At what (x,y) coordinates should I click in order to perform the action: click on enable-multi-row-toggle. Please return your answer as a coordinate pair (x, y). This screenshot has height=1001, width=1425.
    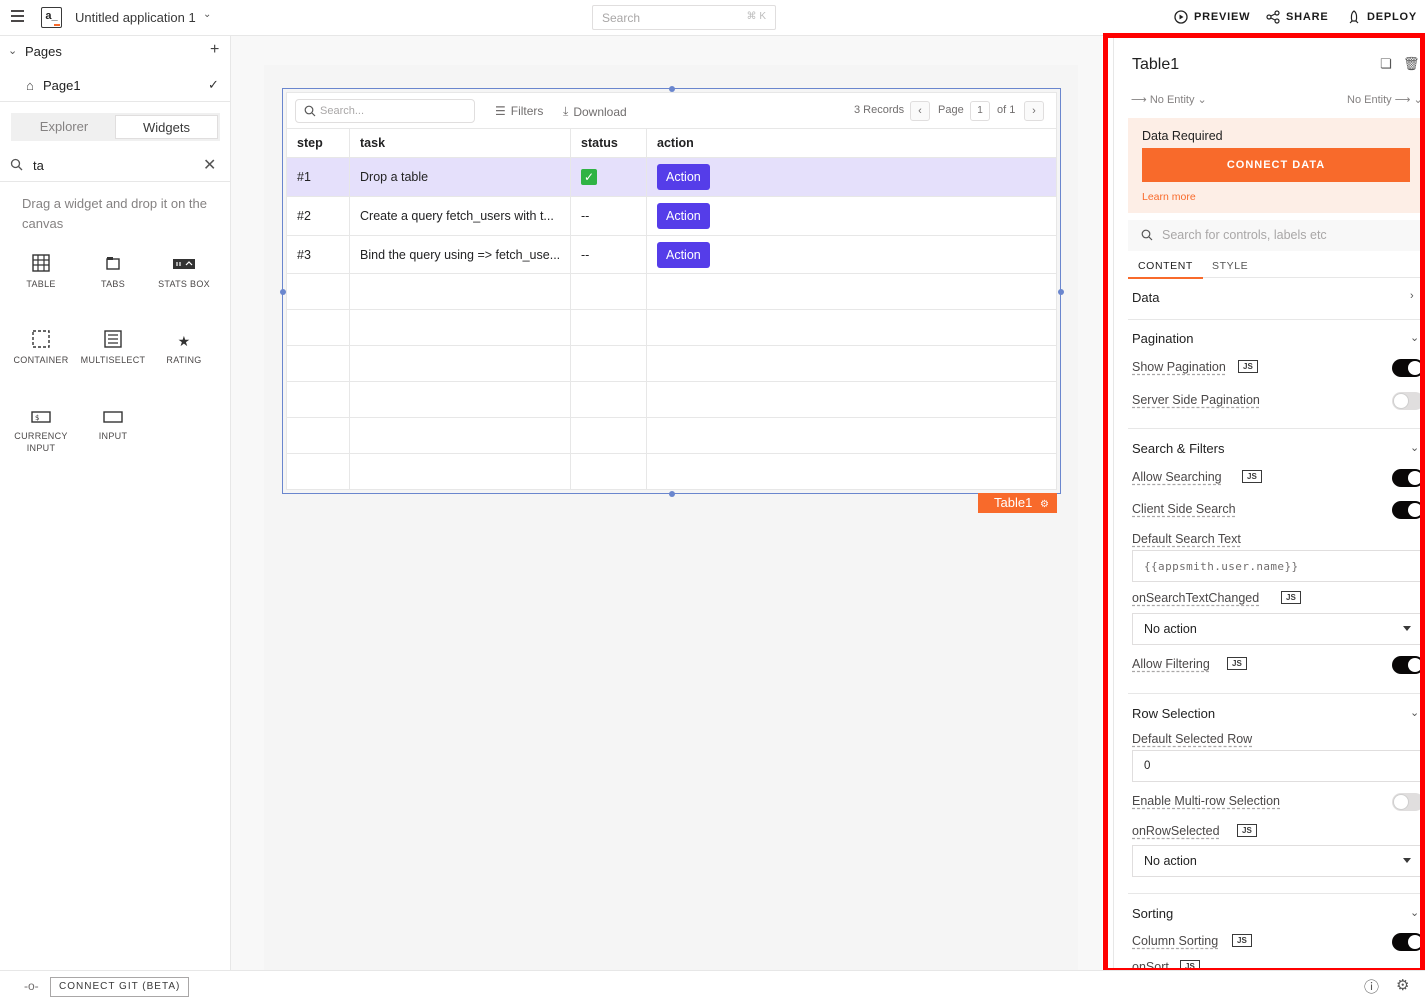
    Looking at the image, I should click on (1406, 802).